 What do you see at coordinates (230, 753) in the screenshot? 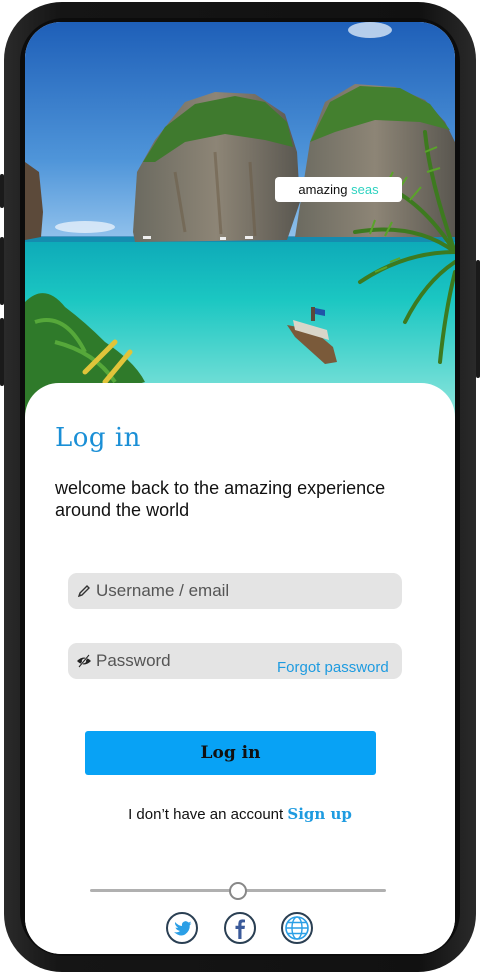
I see `login-button: Log in` at bounding box center [230, 753].